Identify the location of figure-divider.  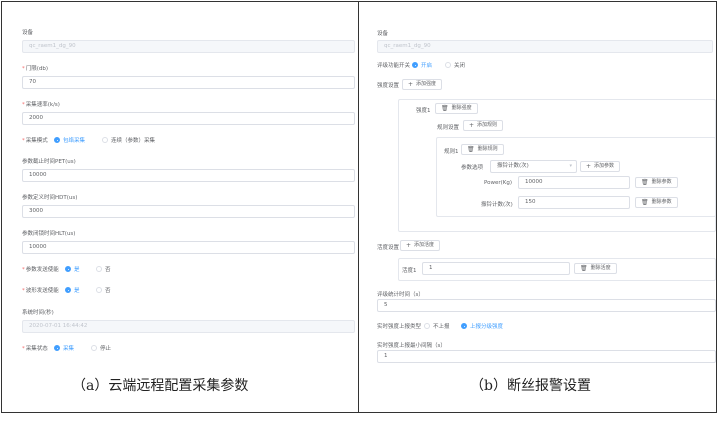
(358, 207).